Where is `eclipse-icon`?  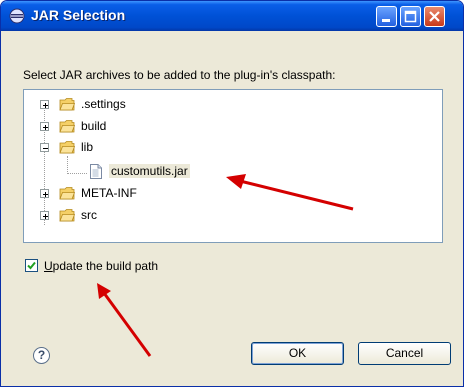 eclipse-icon is located at coordinates (17, 16).